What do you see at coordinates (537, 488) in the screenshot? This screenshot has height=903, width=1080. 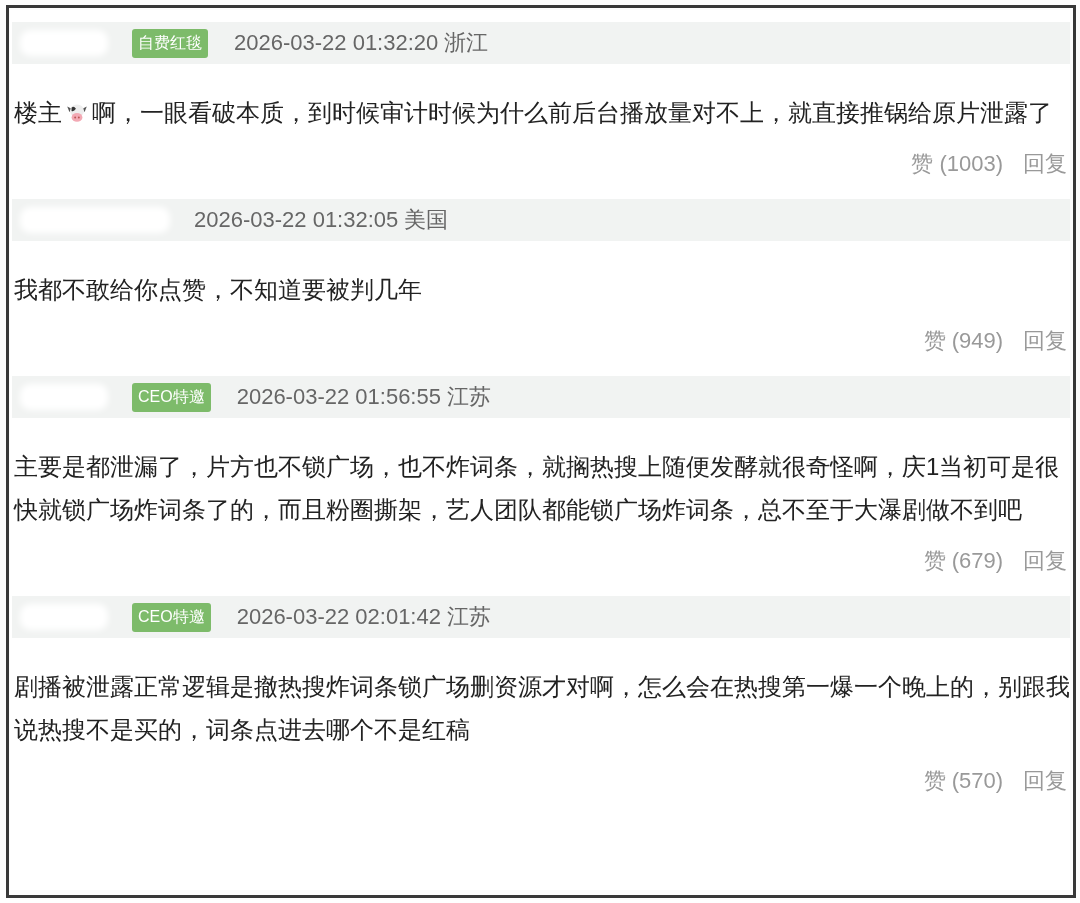 I see `comment-text: 主要是都泄漏了，片方也不锁广场，也不炸词条，就搁热搜上随便发酵就很奇怪啊，庆1当初可是很快就锁广场炸词条了的，而且粉圈撕架，艺人团队都能锁广场炸词条，总不至于大瀑剧做不到吧` at bounding box center [537, 488].